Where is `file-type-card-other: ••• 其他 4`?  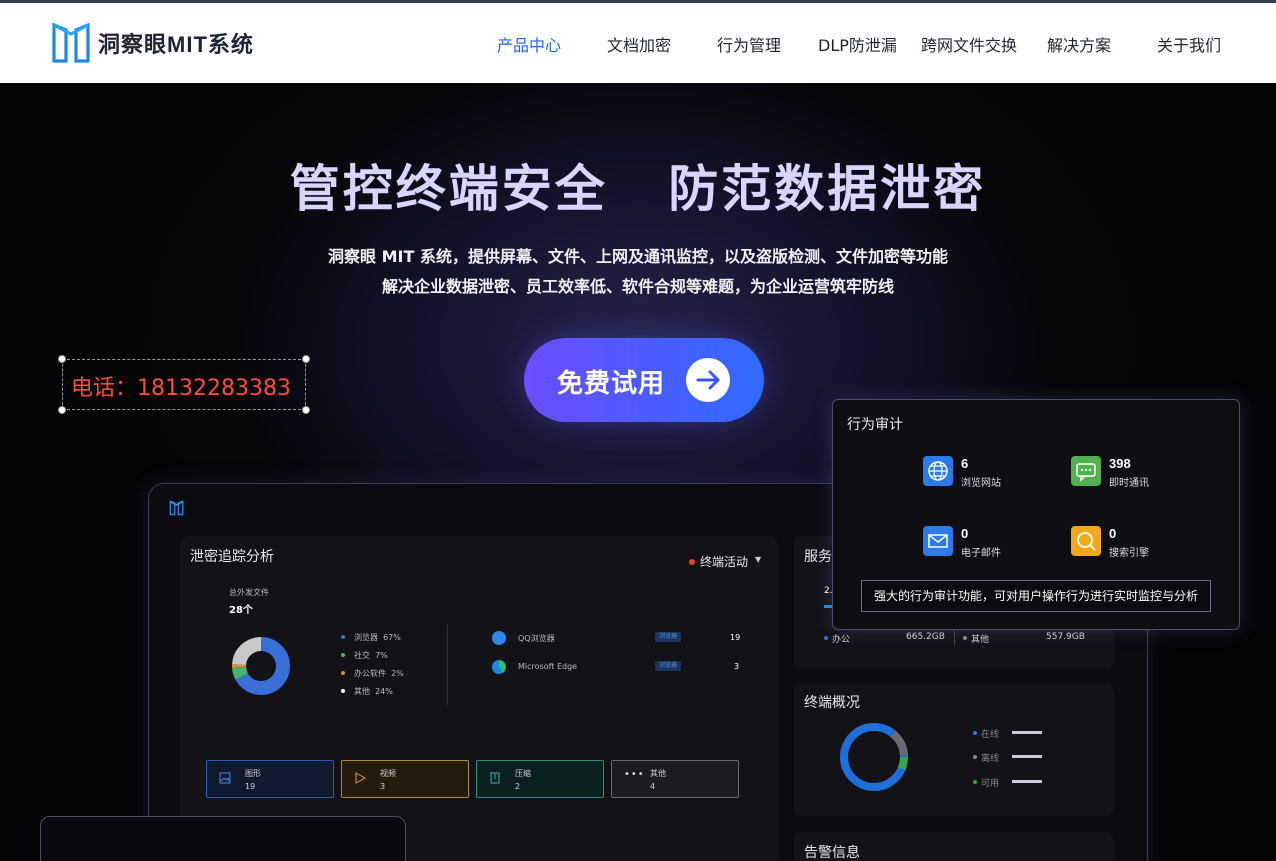 file-type-card-other: ••• 其他 4 is located at coordinates (675, 779).